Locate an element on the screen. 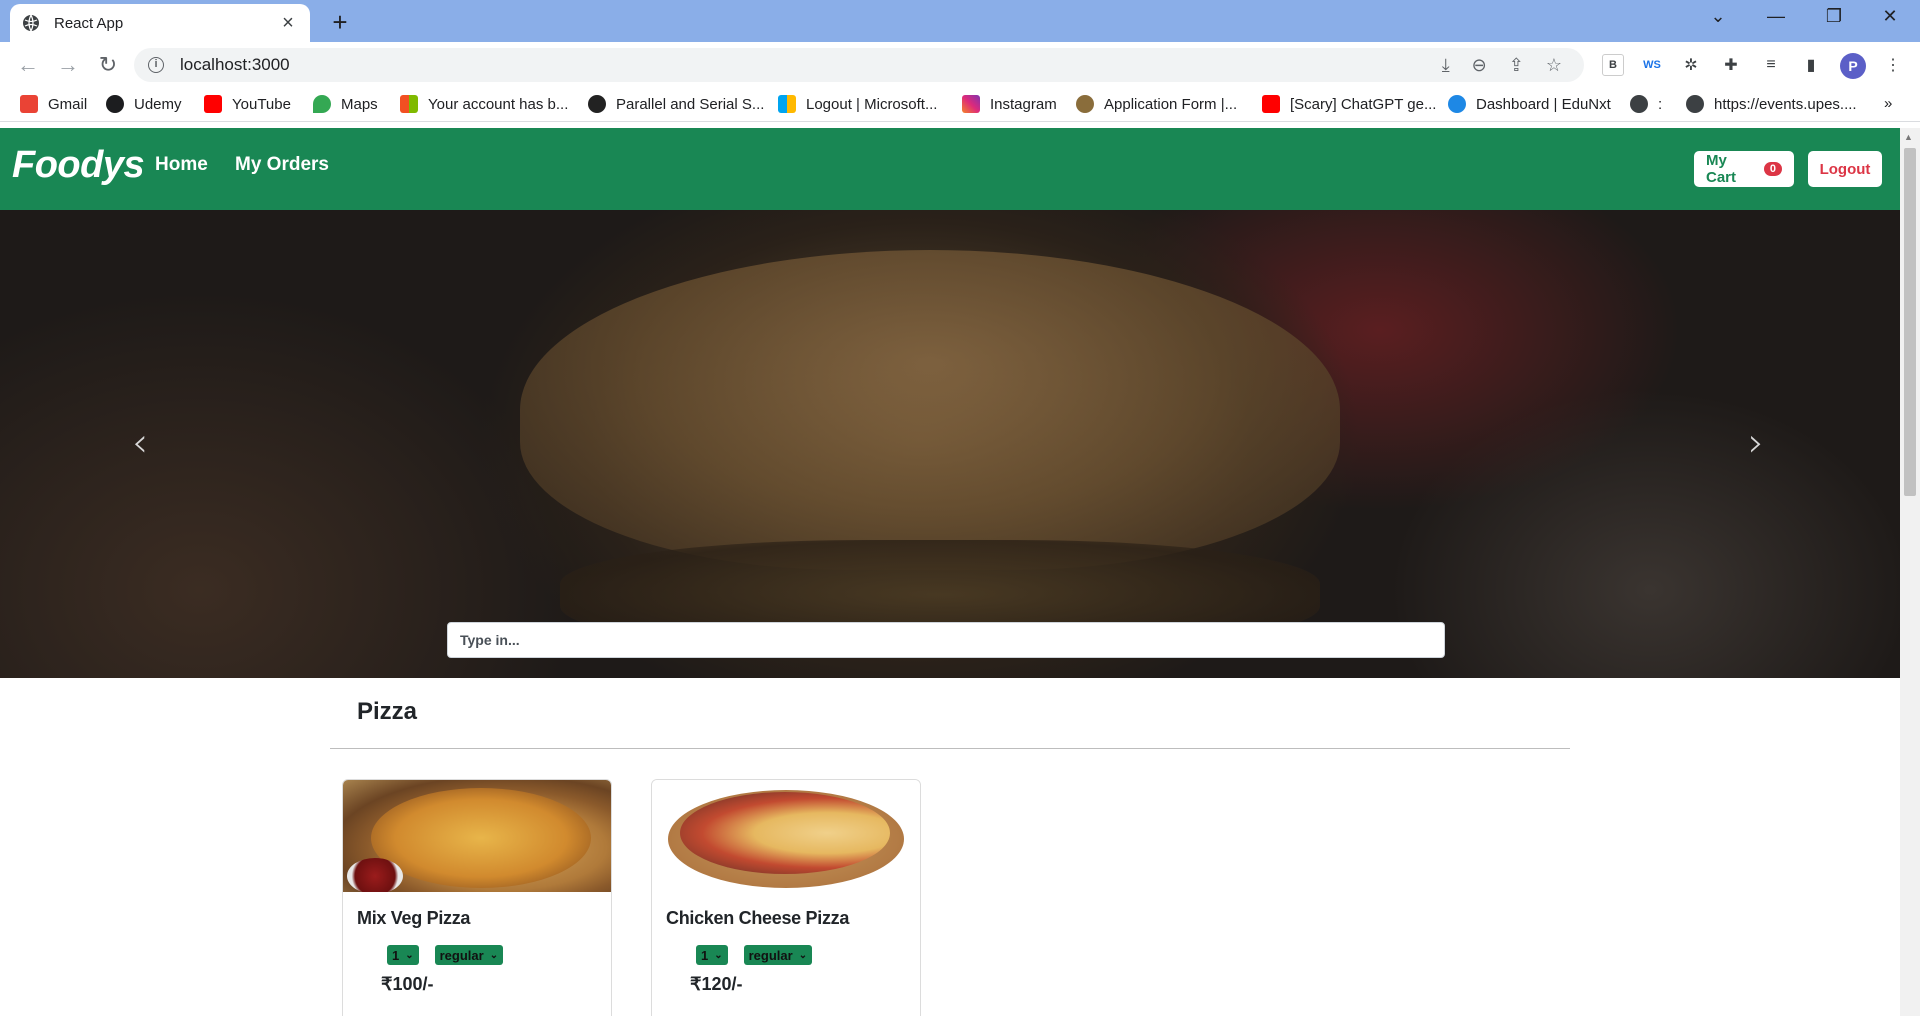 Image resolution: width=1920 pixels, height=1016 pixels. restore-button: ❐ is located at coordinates (1834, 16).